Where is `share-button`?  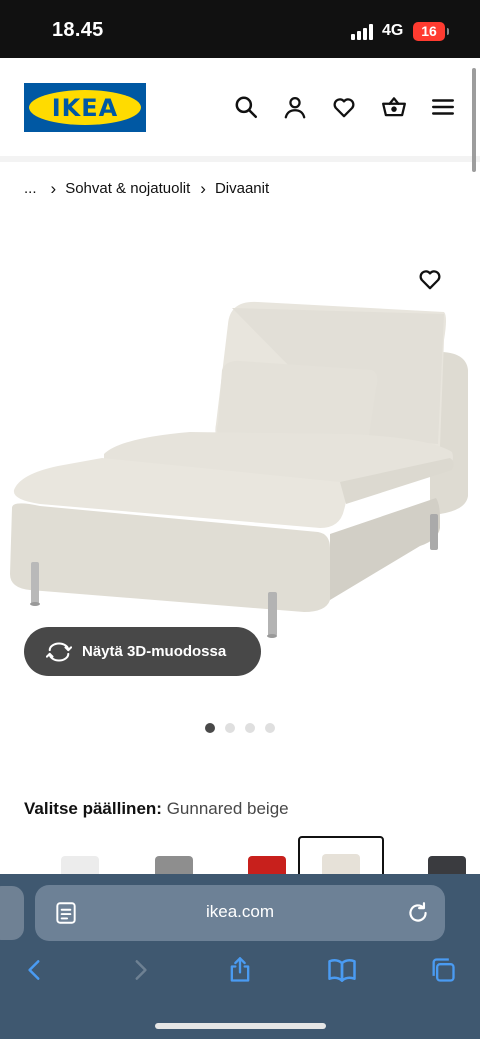 share-button is located at coordinates (240, 970).